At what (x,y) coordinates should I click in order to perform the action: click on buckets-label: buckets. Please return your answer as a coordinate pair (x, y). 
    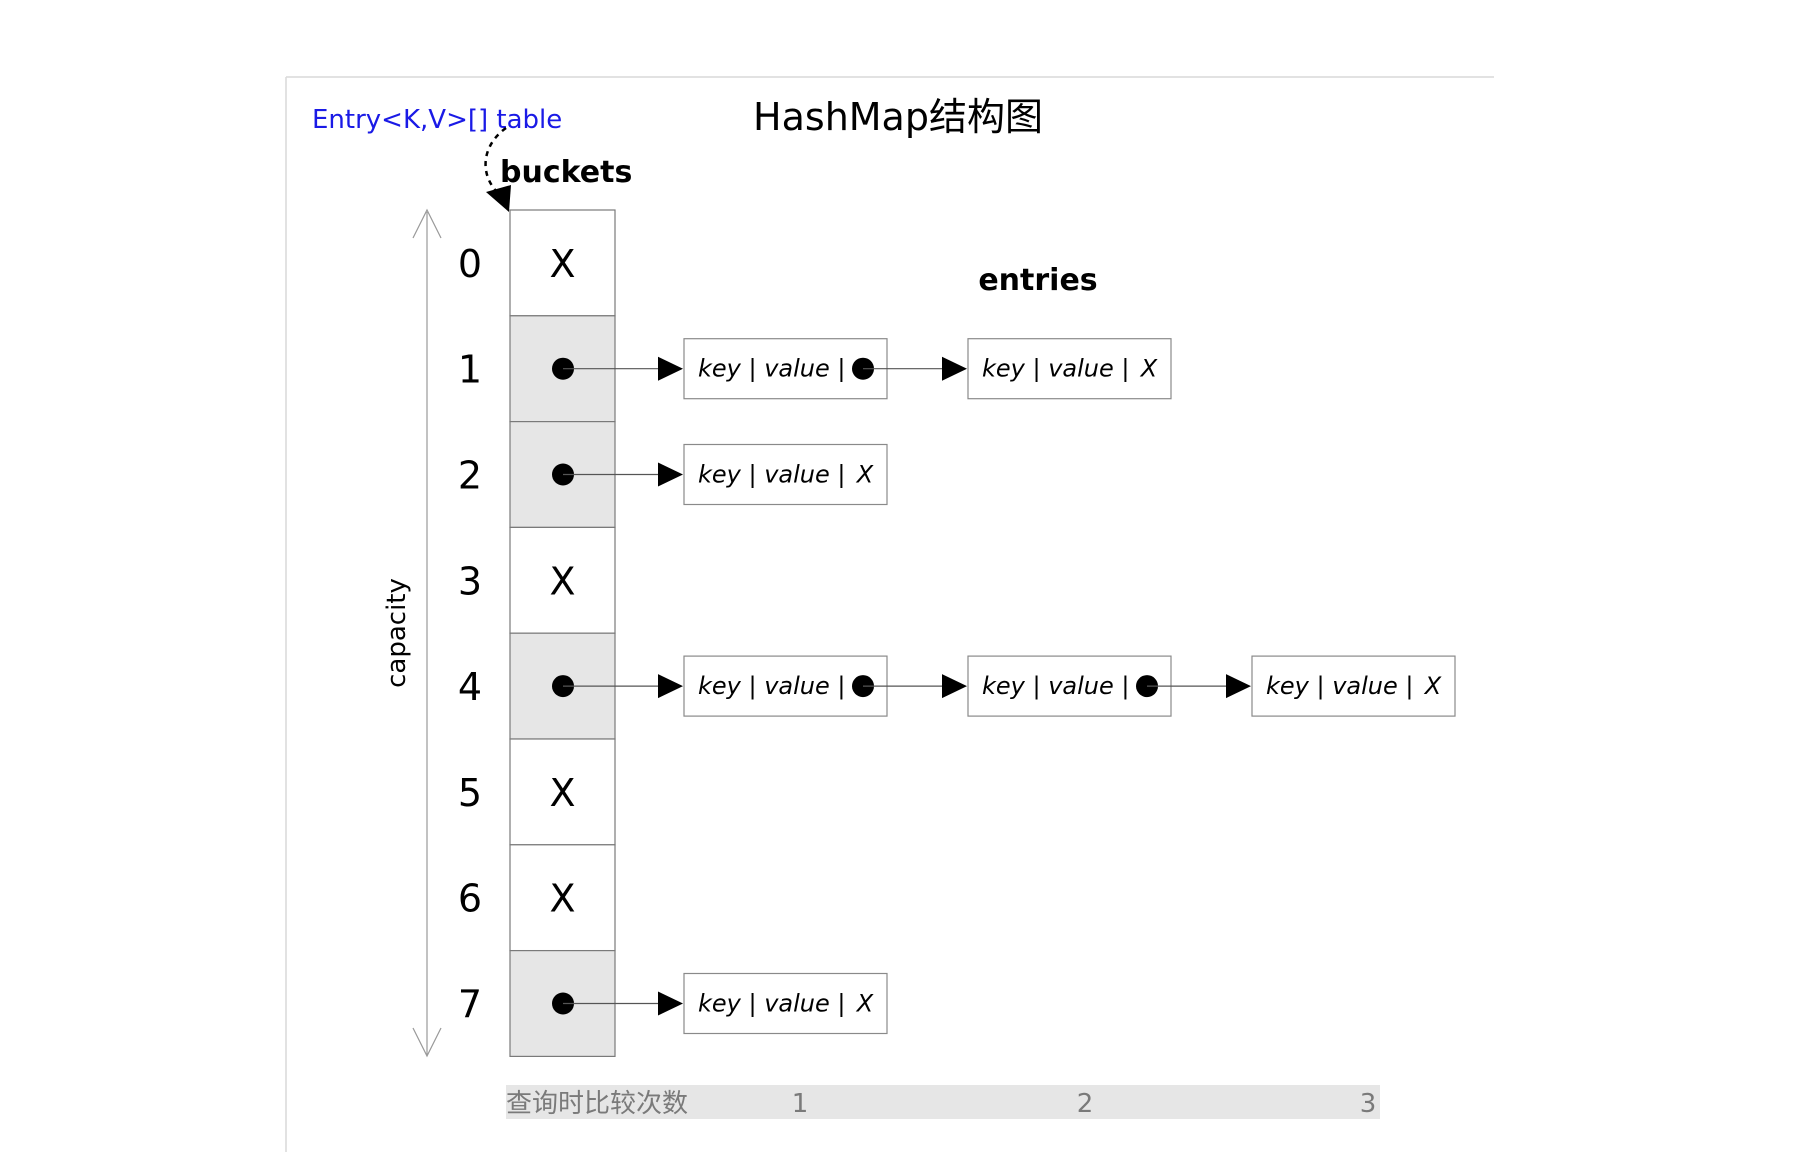
    Looking at the image, I should click on (566, 172).